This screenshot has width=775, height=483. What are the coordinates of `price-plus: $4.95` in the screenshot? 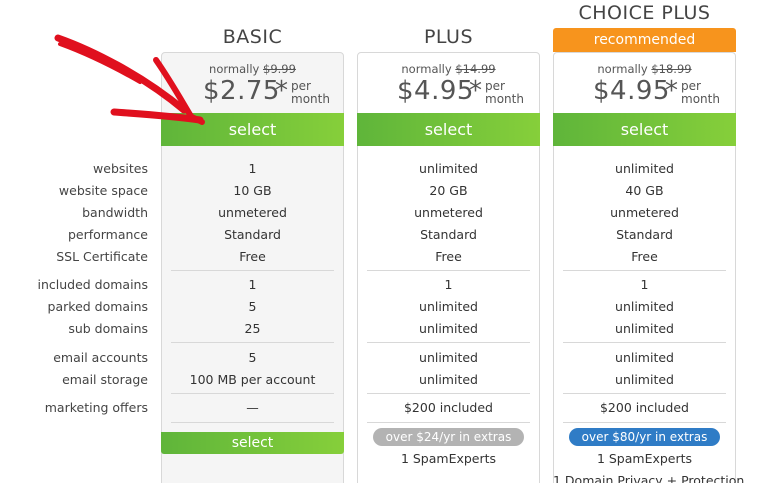 It's located at (435, 91).